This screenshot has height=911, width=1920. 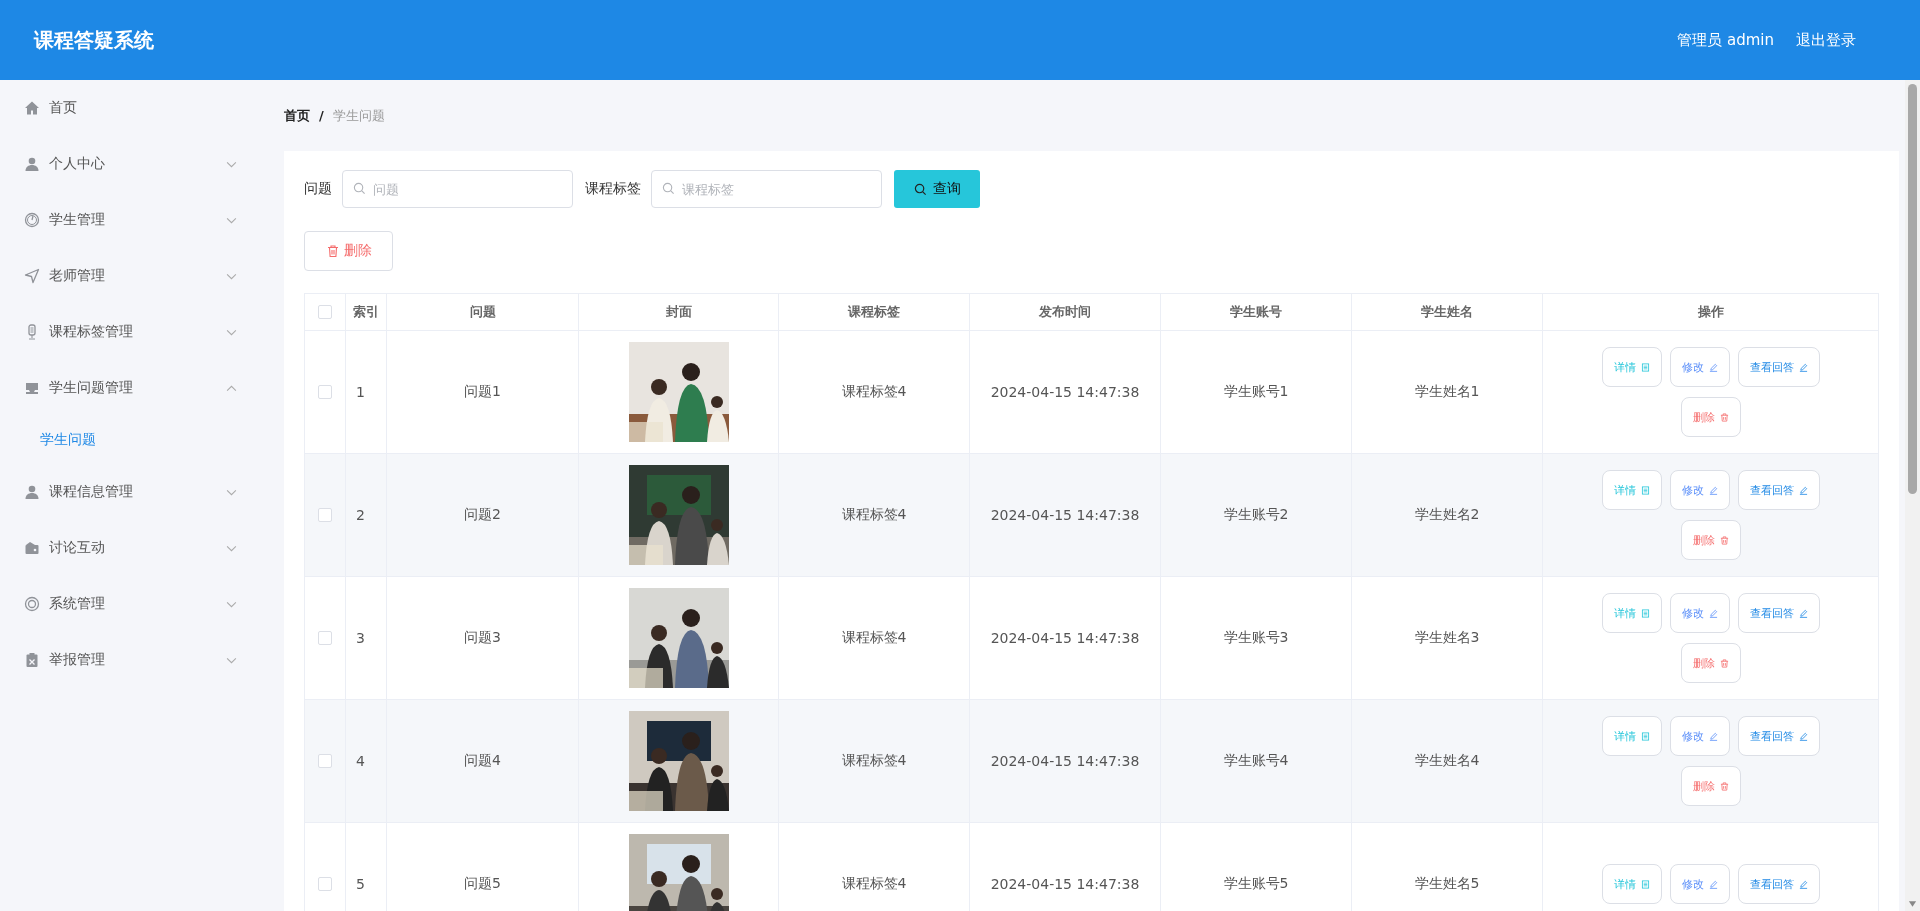 I want to click on table-cell: 问题1, so click(x=483, y=392).